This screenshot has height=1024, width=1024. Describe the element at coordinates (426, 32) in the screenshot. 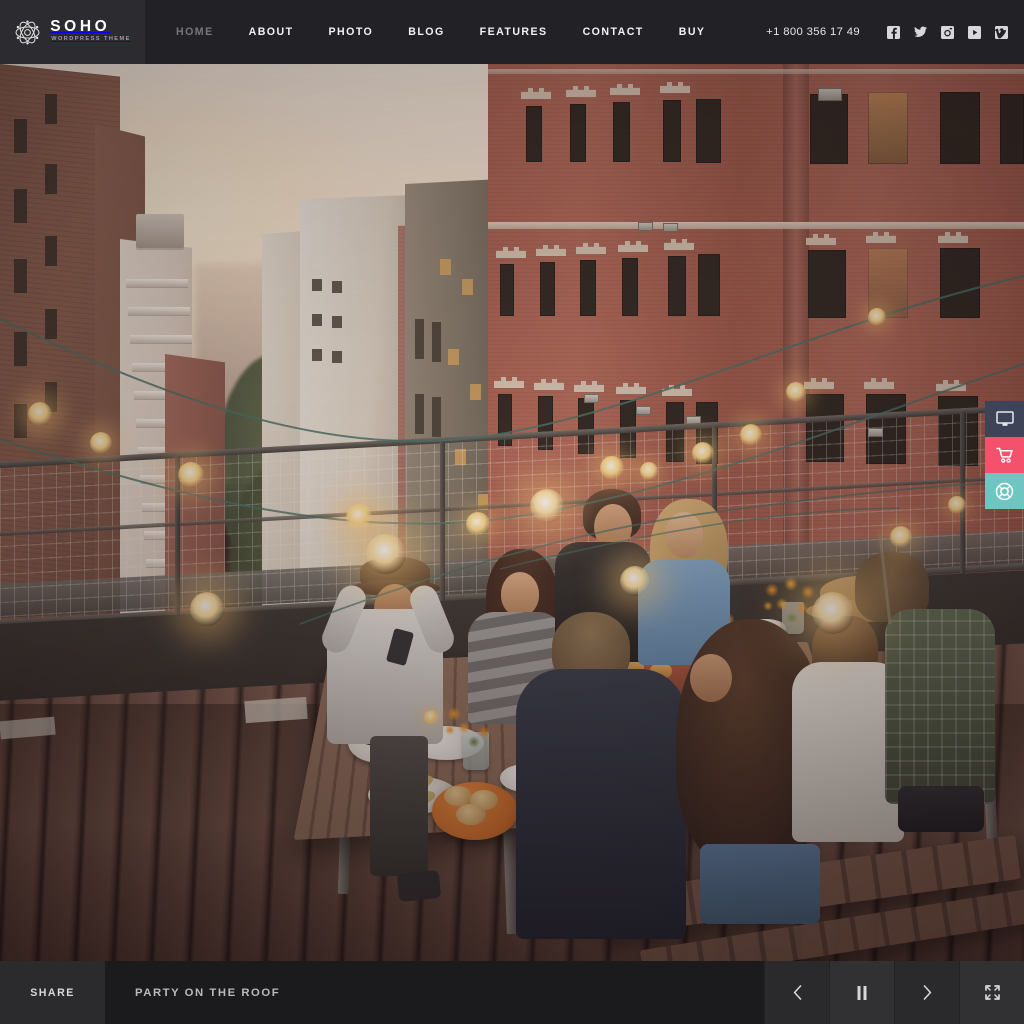

I see `nav-item-blog: BLOG` at that location.